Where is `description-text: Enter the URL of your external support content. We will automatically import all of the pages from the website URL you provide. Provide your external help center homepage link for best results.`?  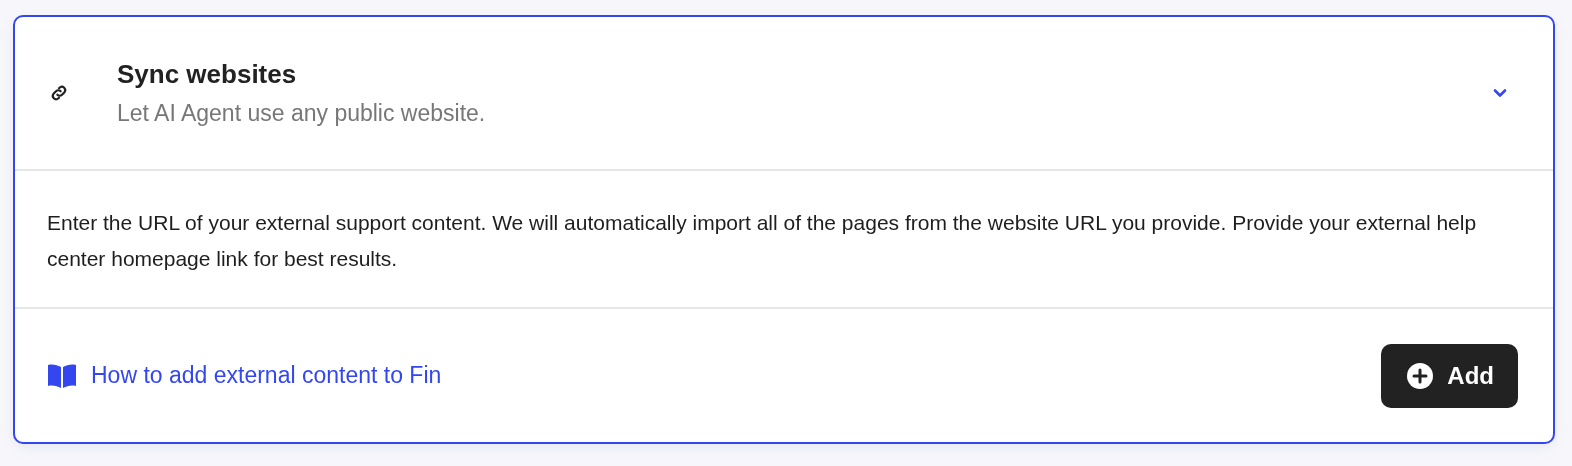 description-text: Enter the URL of your external support content. We will automatically import all of the pages from the website URL you provide. Provide your external help center homepage link for best results. is located at coordinates (762, 241).